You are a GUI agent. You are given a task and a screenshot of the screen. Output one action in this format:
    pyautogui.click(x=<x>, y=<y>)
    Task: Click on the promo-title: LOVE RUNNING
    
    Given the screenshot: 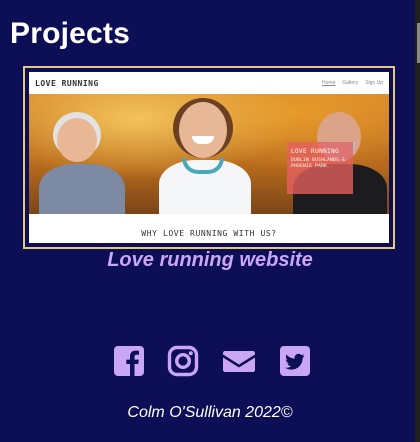 What is the action you would take?
    pyautogui.click(x=315, y=151)
    